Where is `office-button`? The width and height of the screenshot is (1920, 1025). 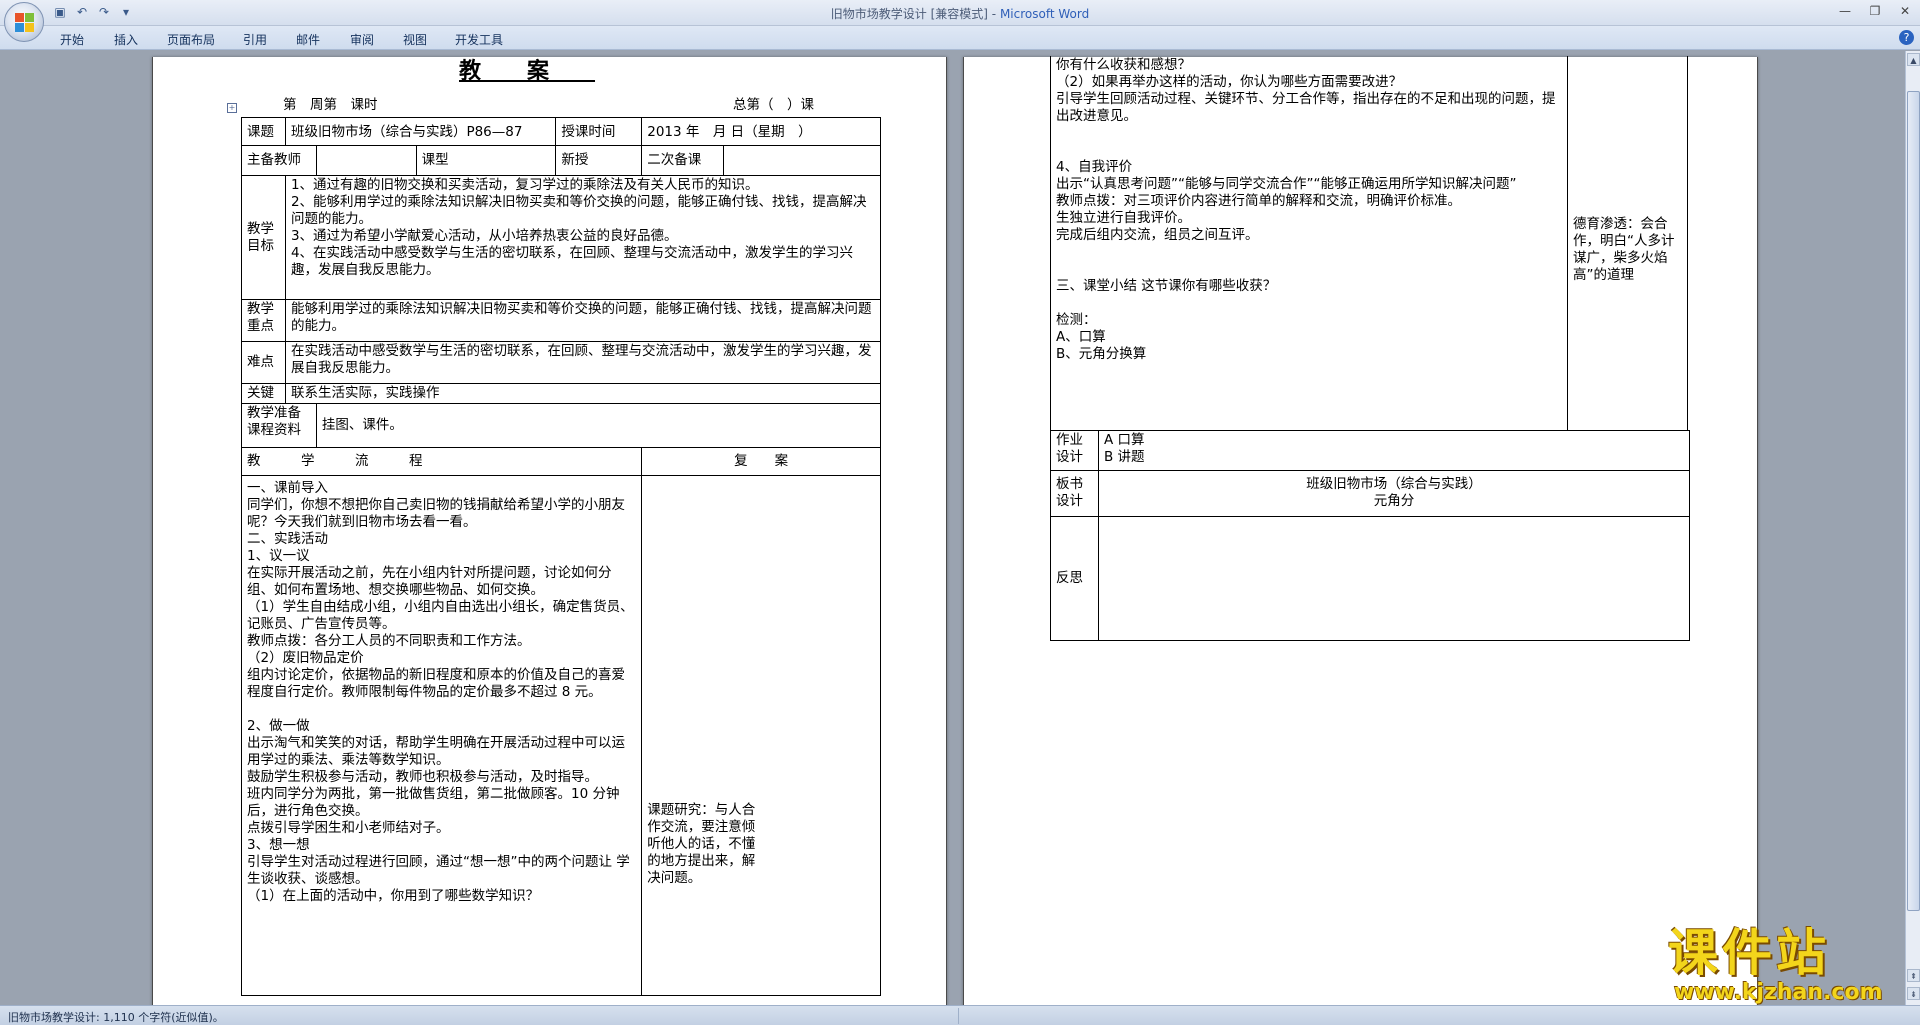
office-button is located at coordinates (24, 22).